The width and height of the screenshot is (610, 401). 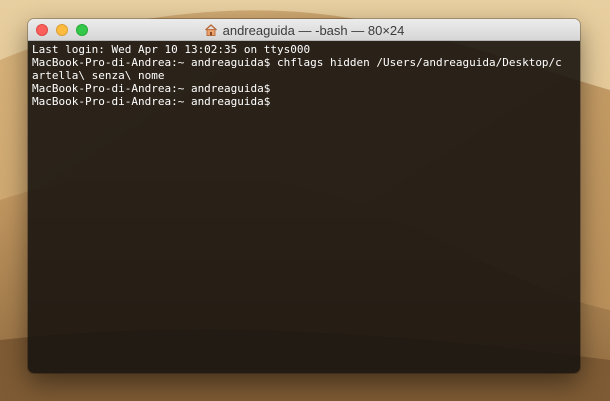 What do you see at coordinates (211, 30) in the screenshot?
I see `home-folder-icon` at bounding box center [211, 30].